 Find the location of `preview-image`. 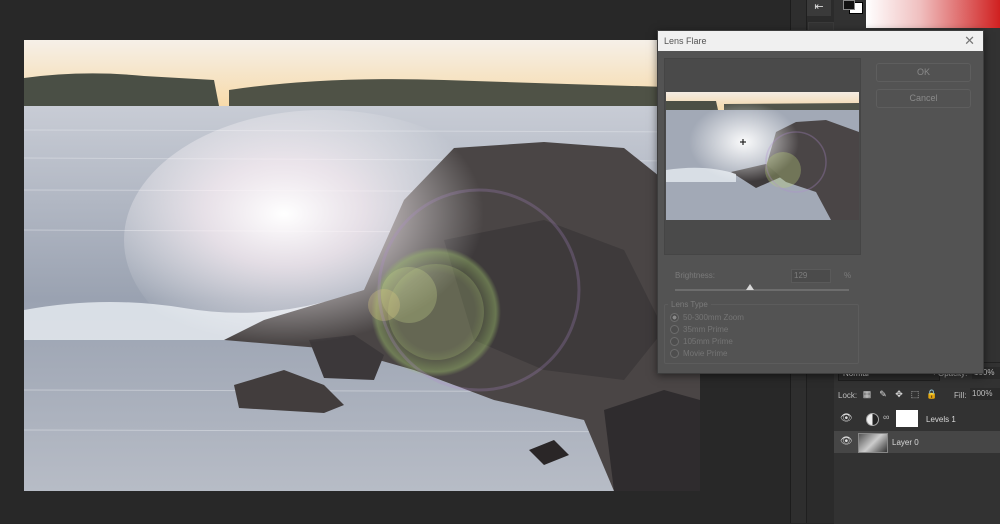

preview-image is located at coordinates (762, 156).